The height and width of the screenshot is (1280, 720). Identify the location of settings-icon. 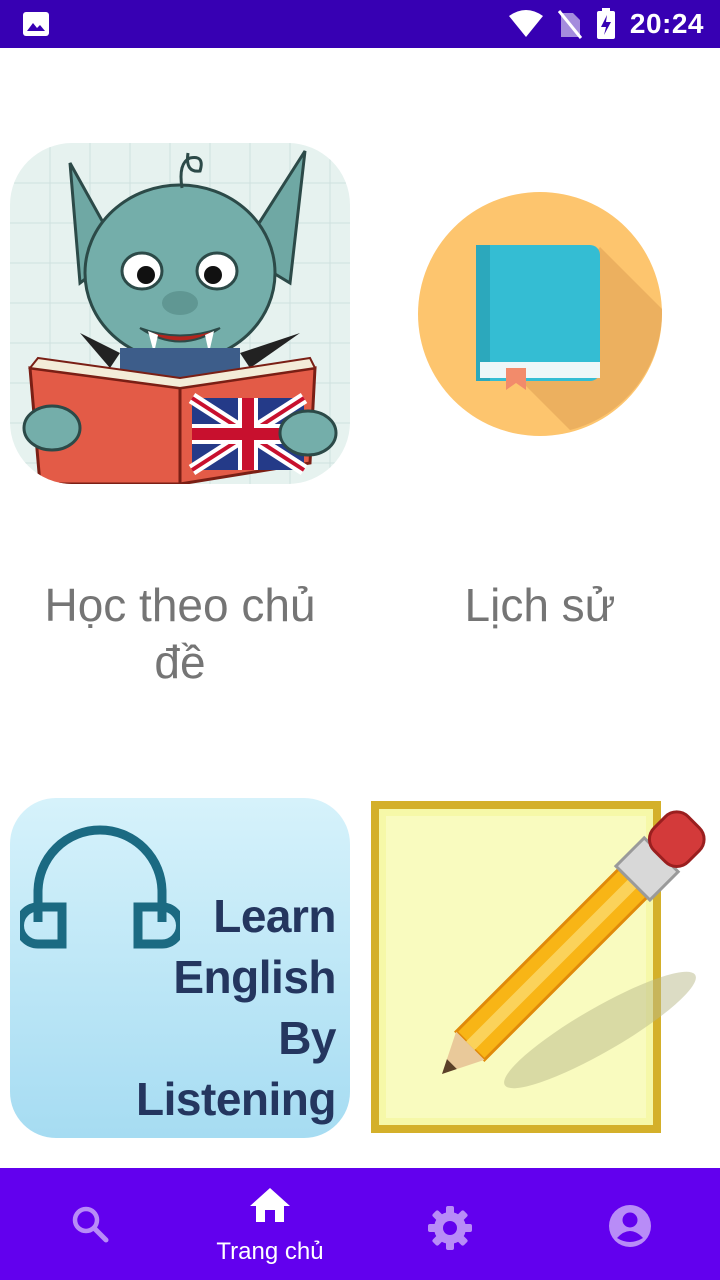
(450, 1228).